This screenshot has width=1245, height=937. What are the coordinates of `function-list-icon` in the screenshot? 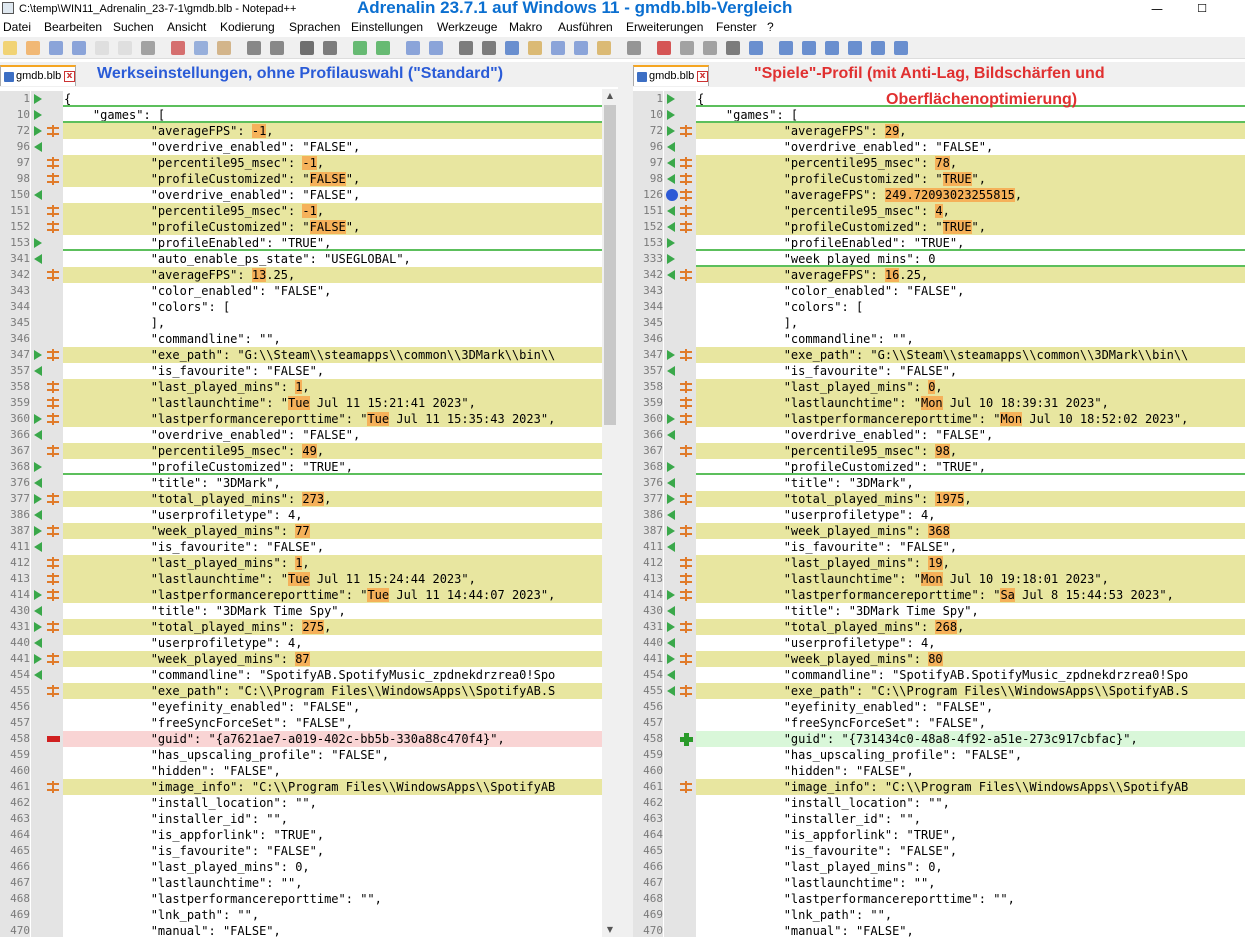 It's located at (581, 48).